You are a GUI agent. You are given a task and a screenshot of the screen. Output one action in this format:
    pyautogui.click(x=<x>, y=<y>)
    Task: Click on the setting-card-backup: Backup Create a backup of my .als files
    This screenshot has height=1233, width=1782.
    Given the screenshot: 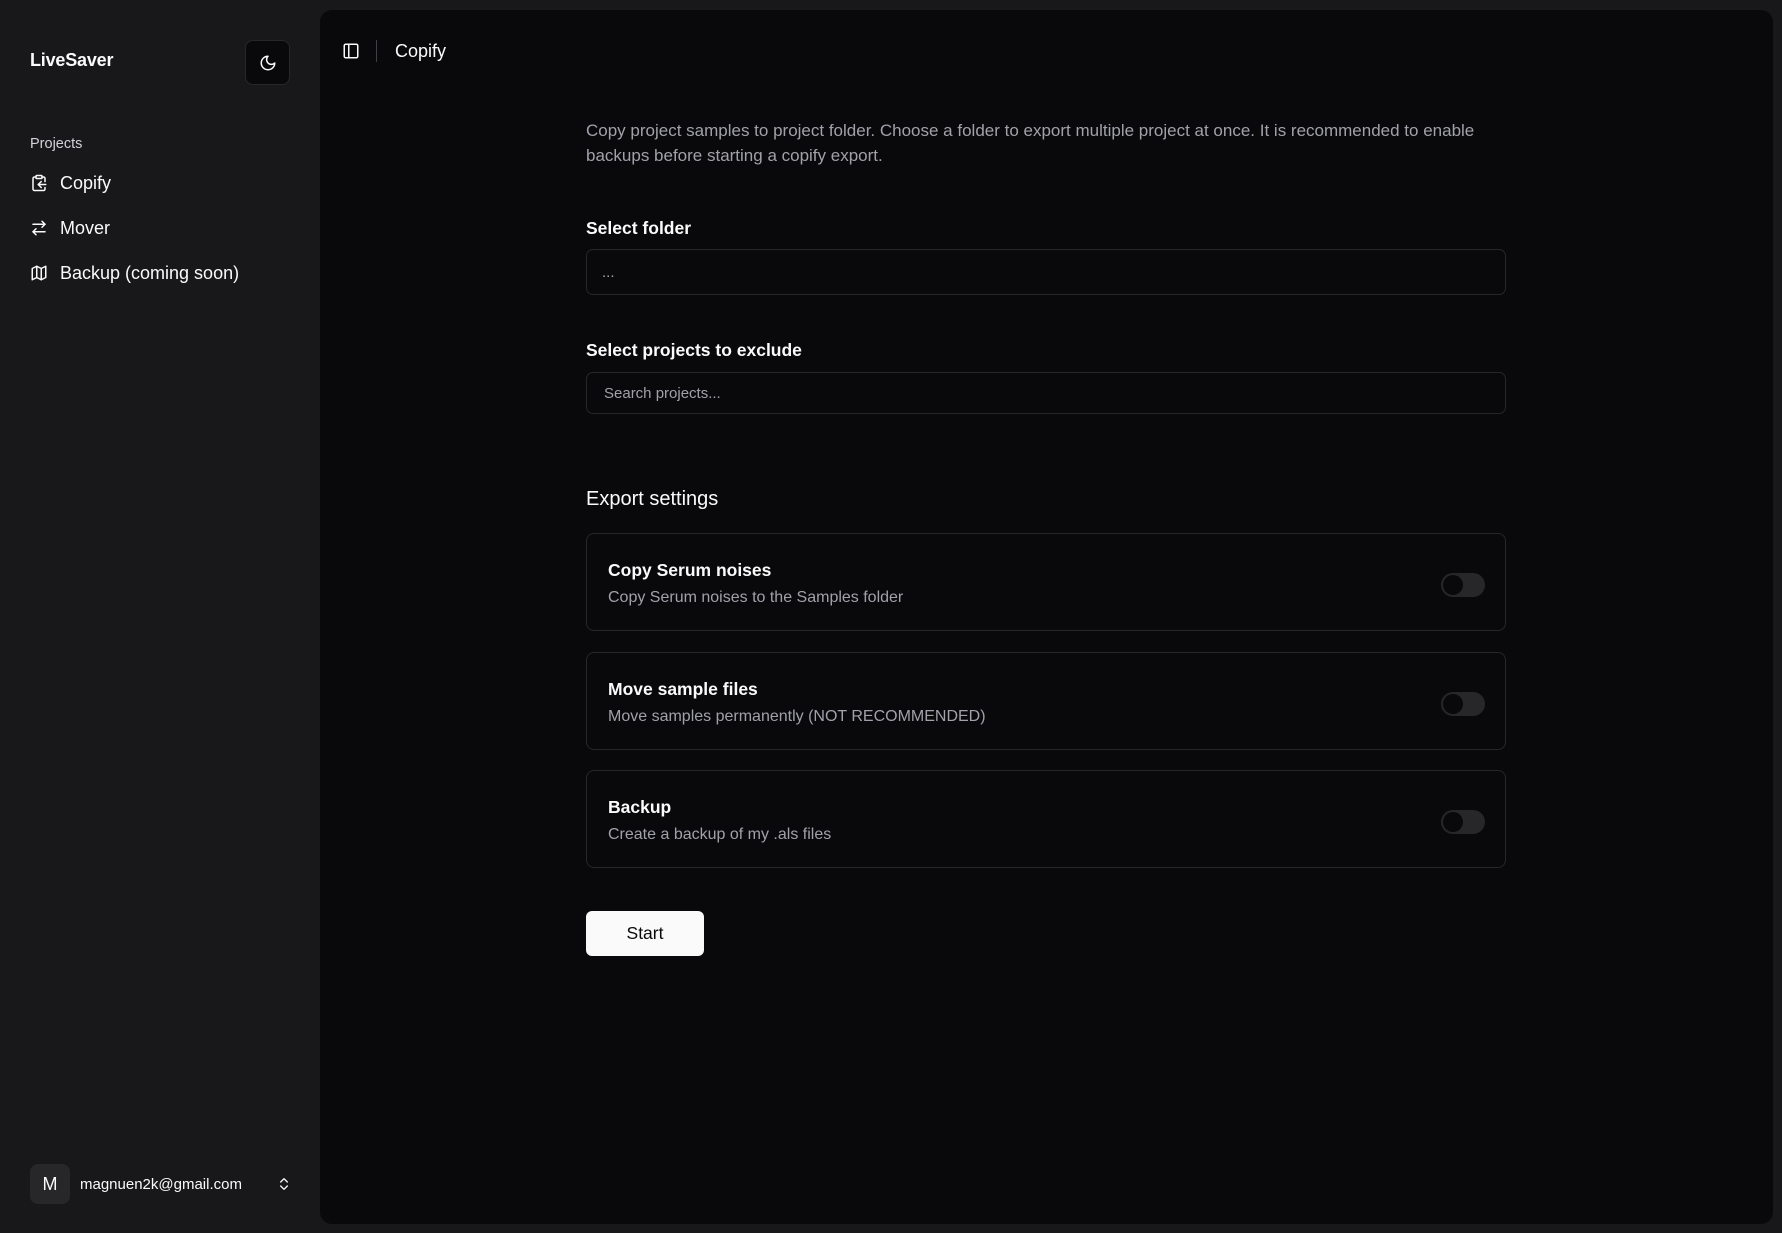 What is the action you would take?
    pyautogui.click(x=1046, y=819)
    